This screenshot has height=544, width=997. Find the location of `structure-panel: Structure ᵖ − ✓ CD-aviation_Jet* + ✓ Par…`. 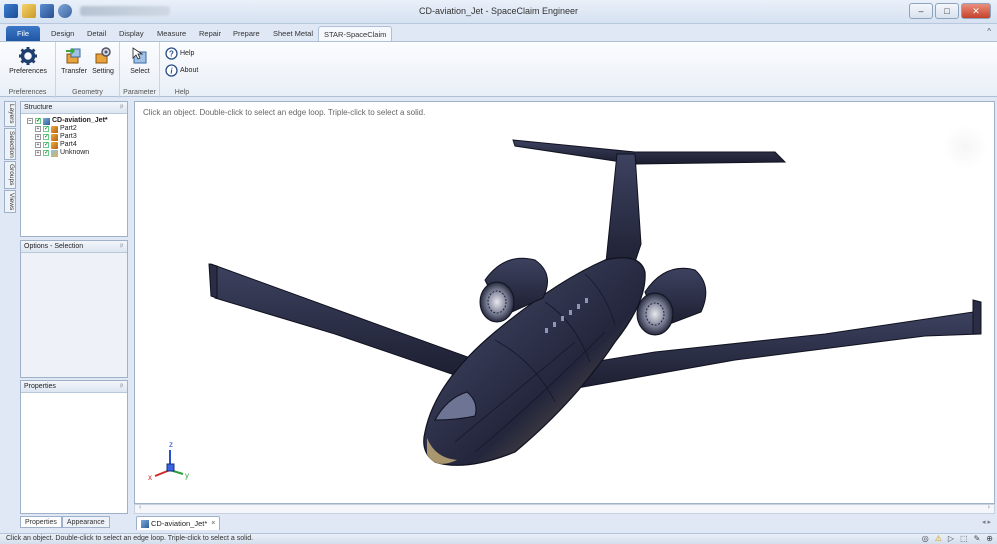

structure-panel: Structure ᵖ − ✓ CD-aviation_Jet* + ✓ Par… is located at coordinates (74, 169).